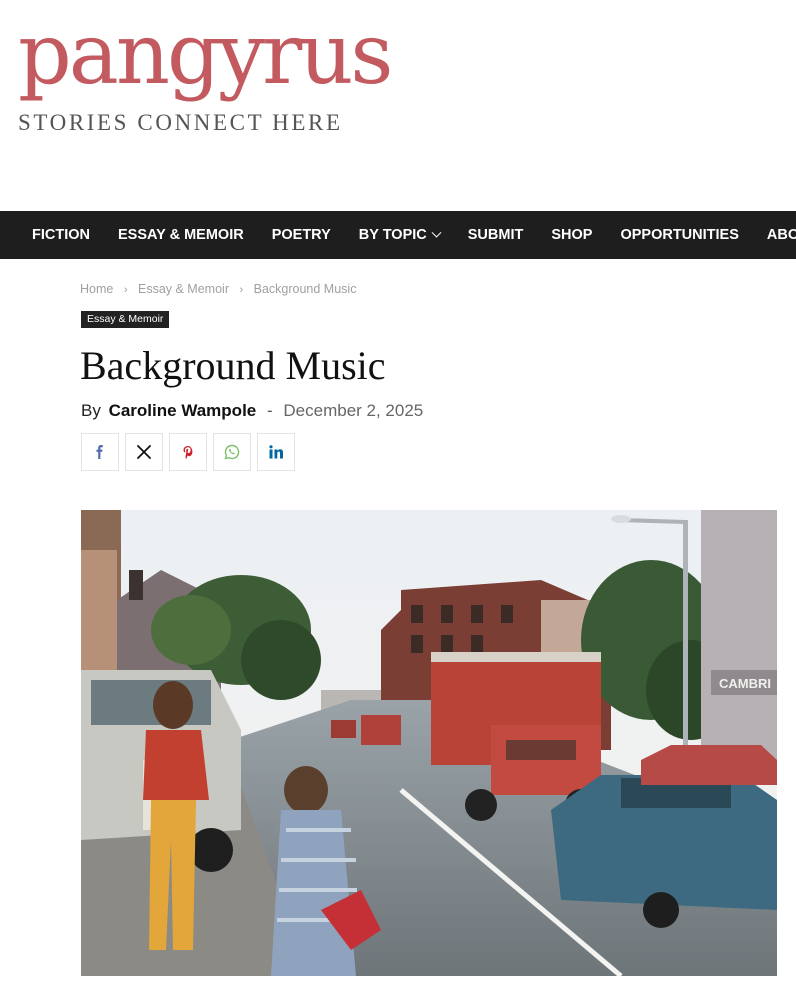 Image resolution: width=796 pixels, height=986 pixels. What do you see at coordinates (745, 683) in the screenshot?
I see `storefront-sign: CAMBRI` at bounding box center [745, 683].